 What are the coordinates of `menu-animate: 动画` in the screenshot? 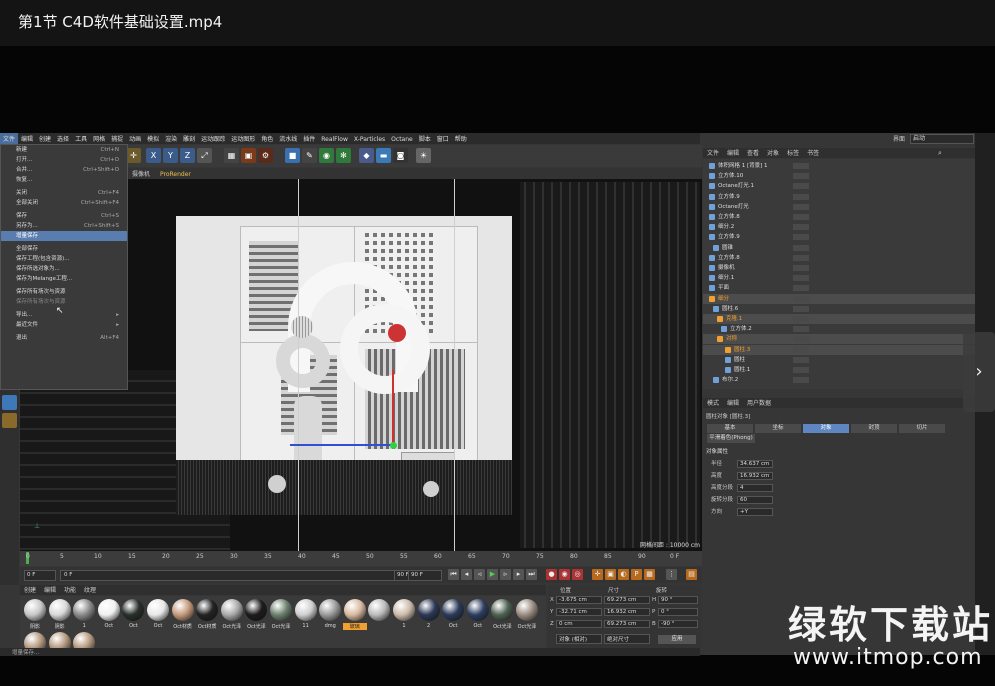 It's located at (135, 138).